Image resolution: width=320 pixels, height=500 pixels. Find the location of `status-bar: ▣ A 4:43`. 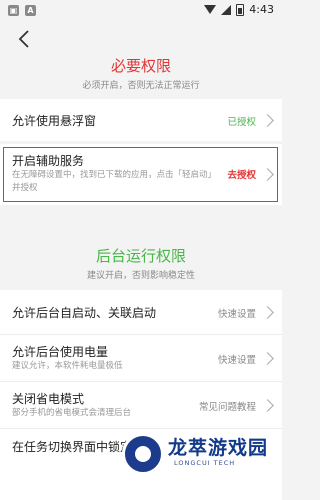

status-bar: ▣ A 4:43 is located at coordinates (141, 11).